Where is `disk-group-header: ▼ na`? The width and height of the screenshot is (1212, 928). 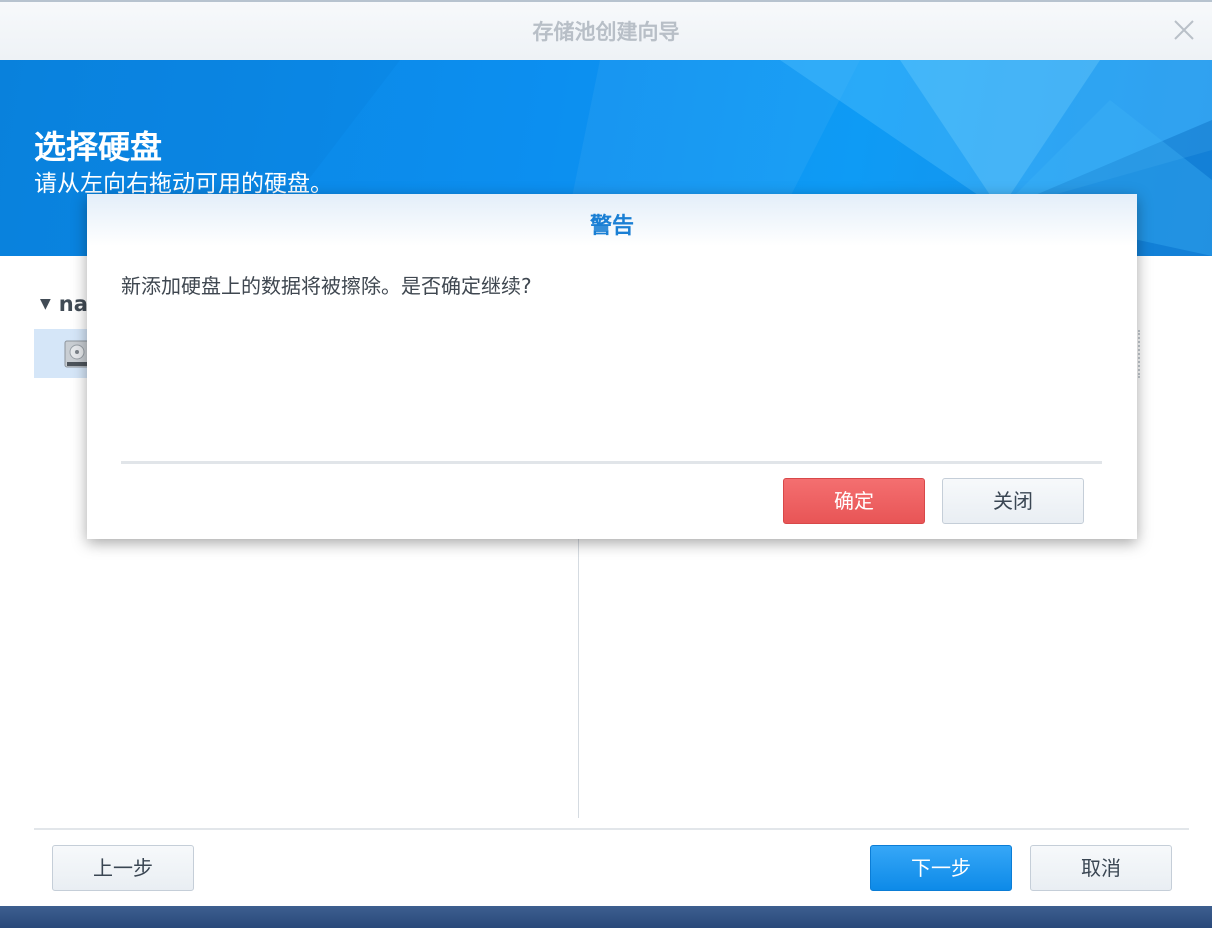 disk-group-header: ▼ na is located at coordinates (64, 304).